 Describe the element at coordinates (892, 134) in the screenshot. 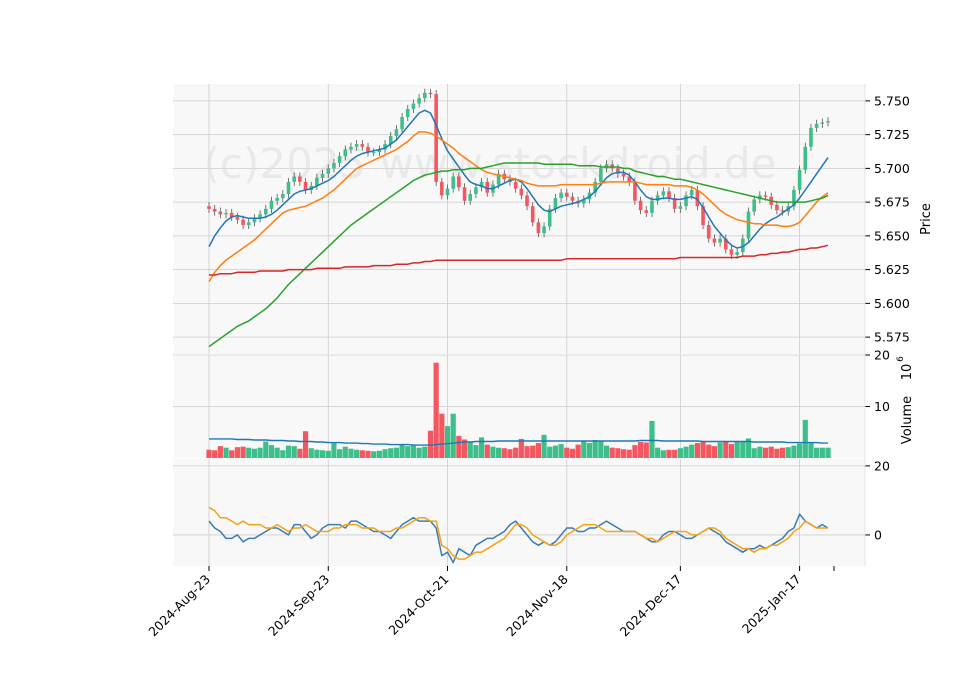

I see `price-y-tick-label: 5.725` at that location.